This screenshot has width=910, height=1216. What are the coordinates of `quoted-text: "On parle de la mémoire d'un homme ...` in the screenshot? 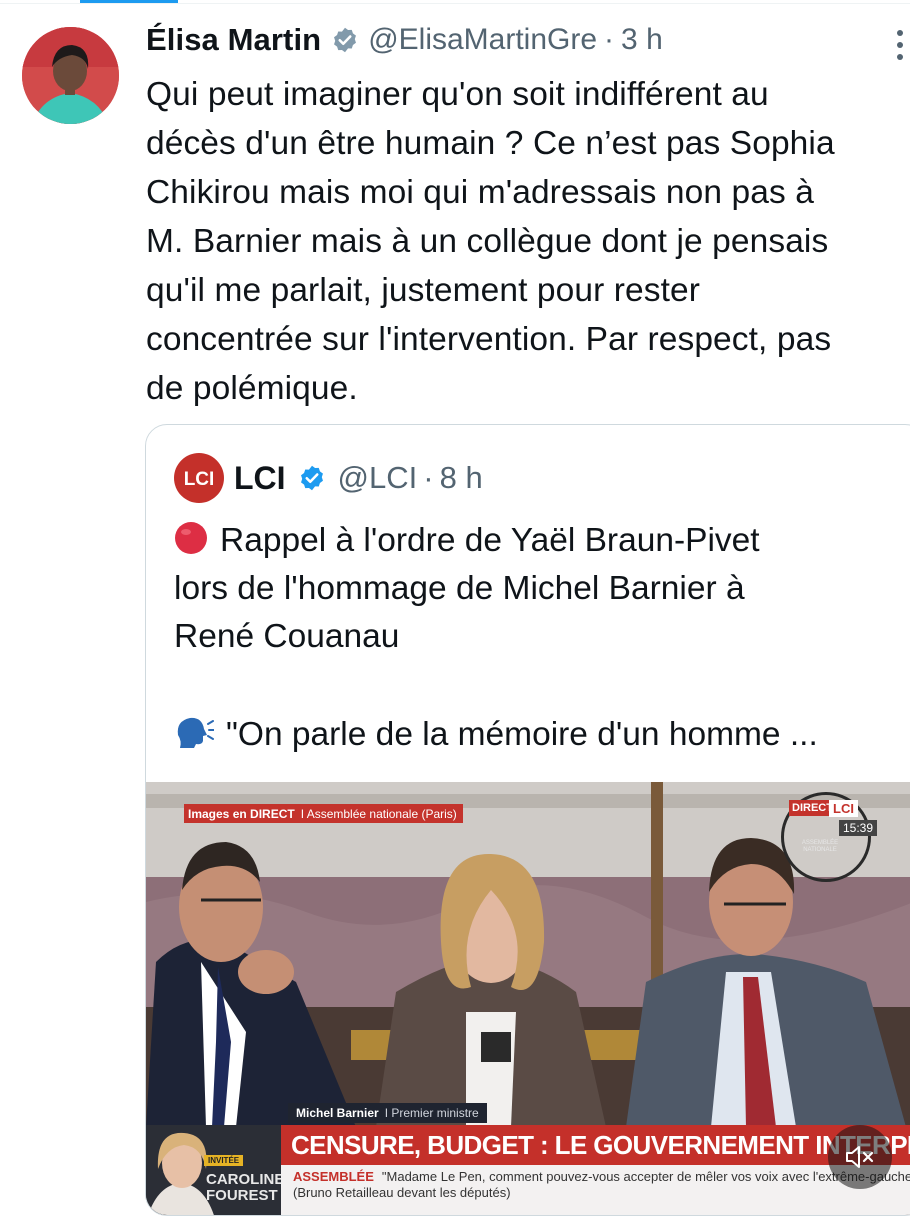 It's located at (522, 734).